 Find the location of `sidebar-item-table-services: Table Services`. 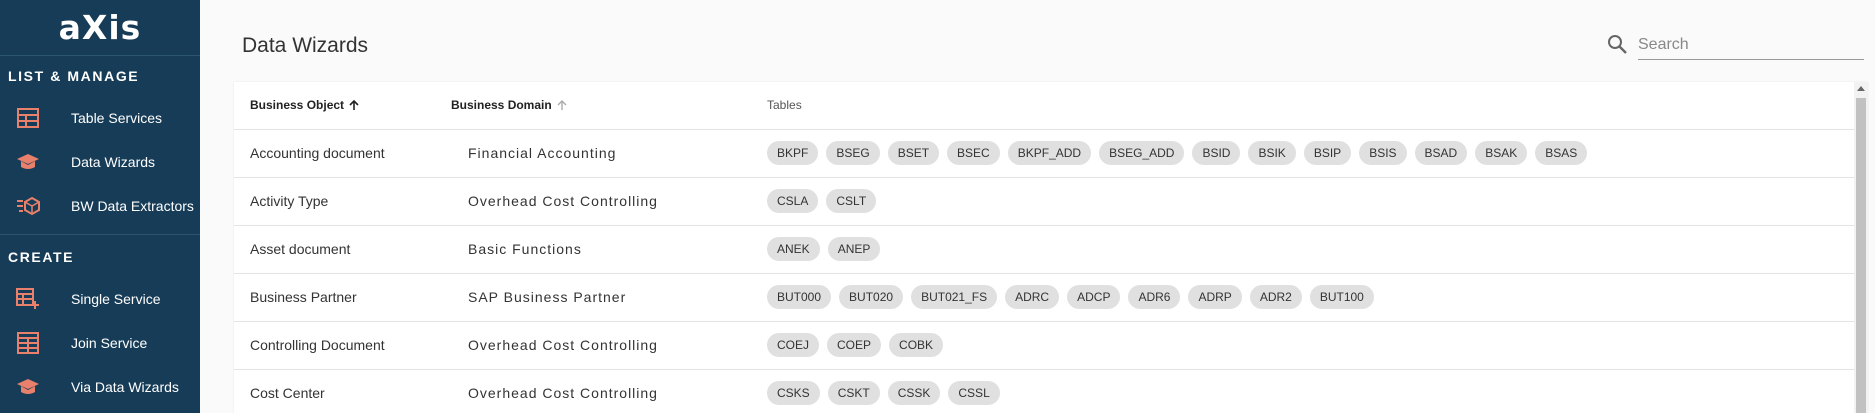

sidebar-item-table-services: Table Services is located at coordinates (100, 118).